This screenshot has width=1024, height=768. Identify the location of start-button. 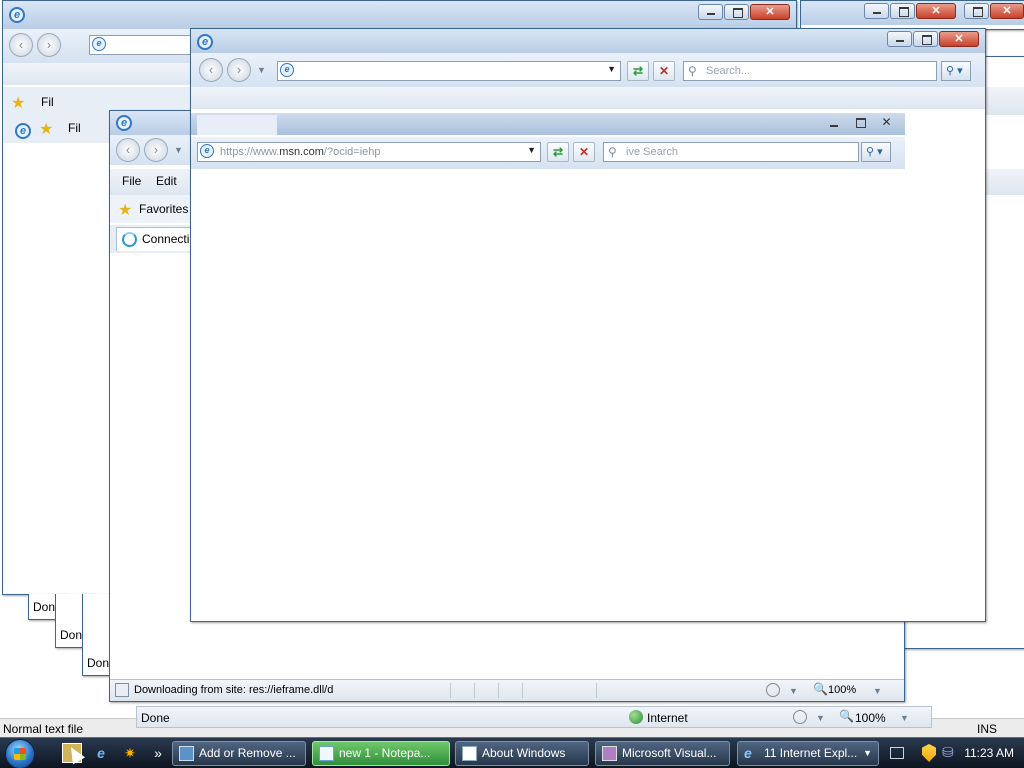
(20, 753).